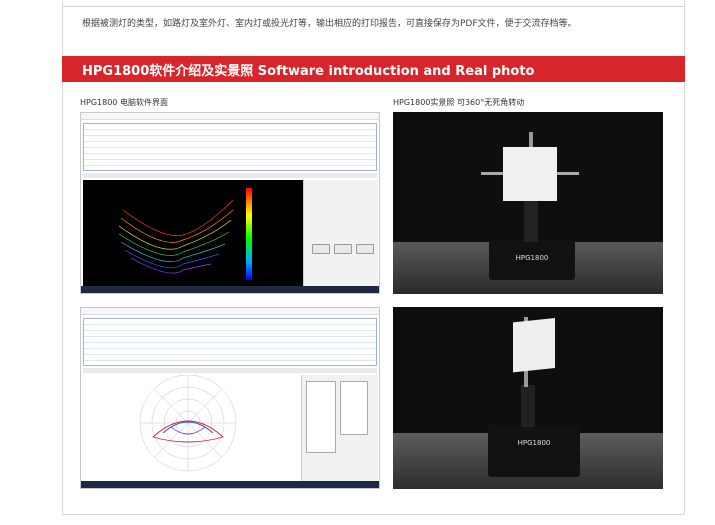 The height and width of the screenshot is (525, 715). What do you see at coordinates (321, 417) in the screenshot?
I see `angle-list` at bounding box center [321, 417].